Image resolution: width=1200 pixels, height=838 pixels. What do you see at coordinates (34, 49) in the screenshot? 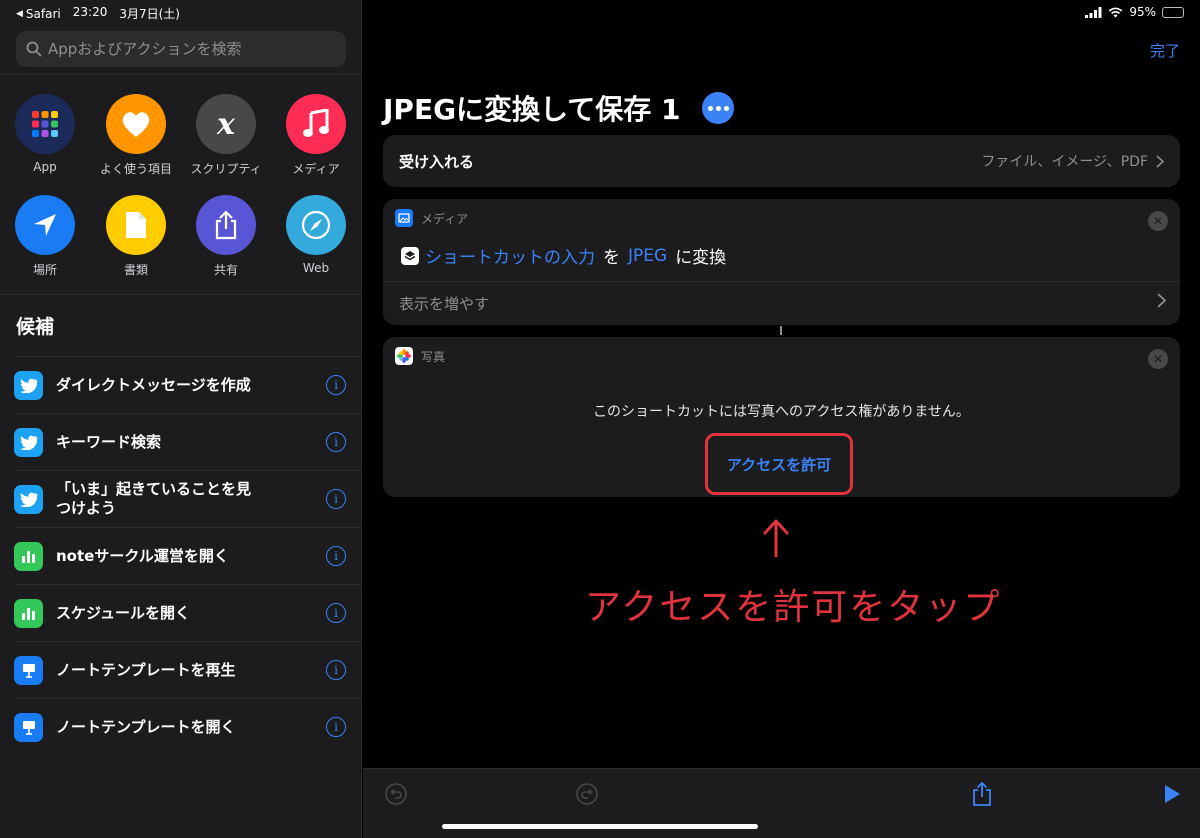
I see `search-icon` at bounding box center [34, 49].